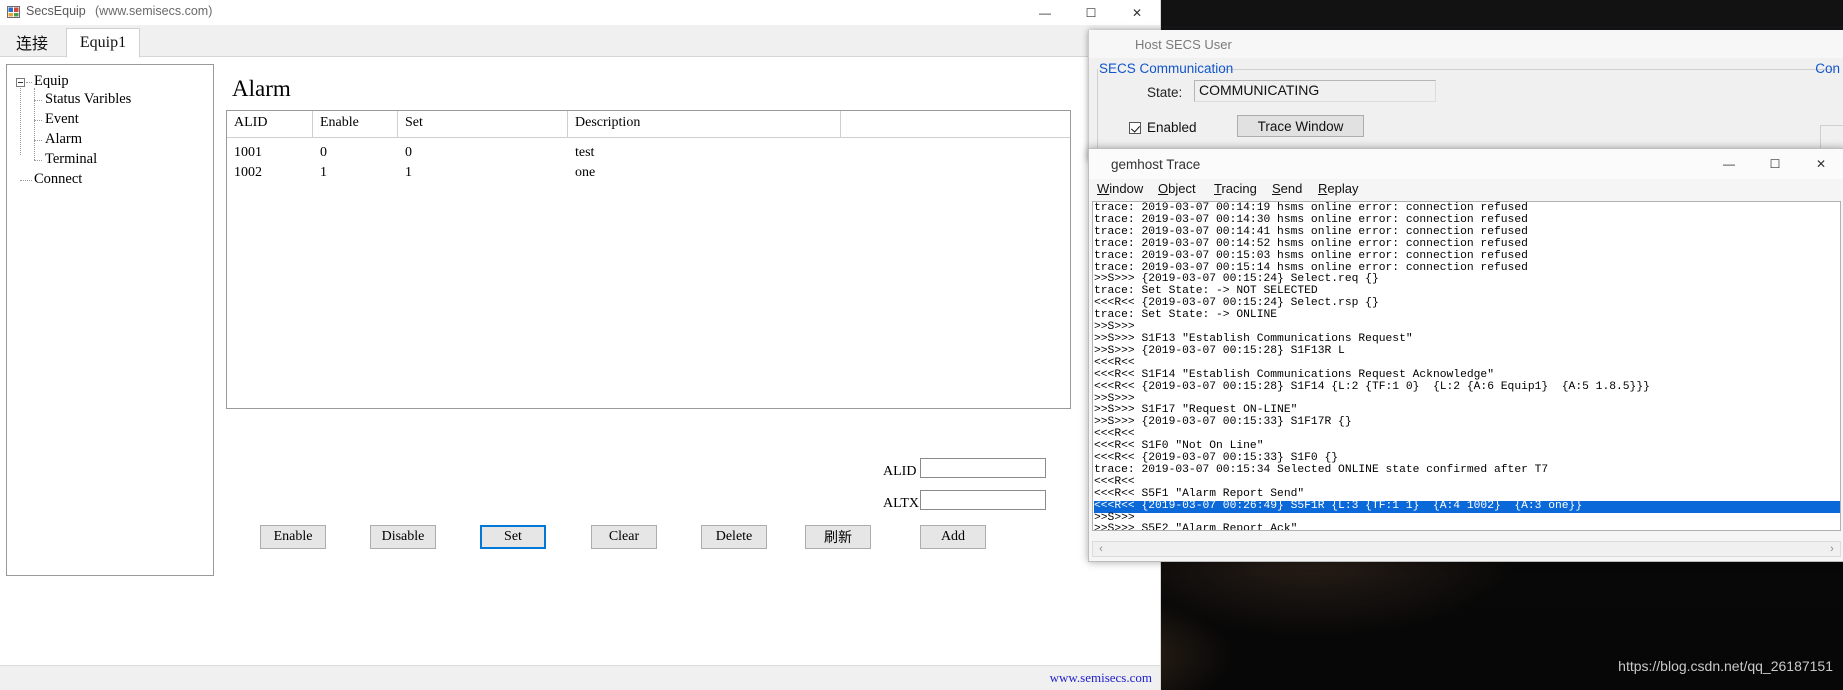  I want to click on column-header-set: Set, so click(414, 123).